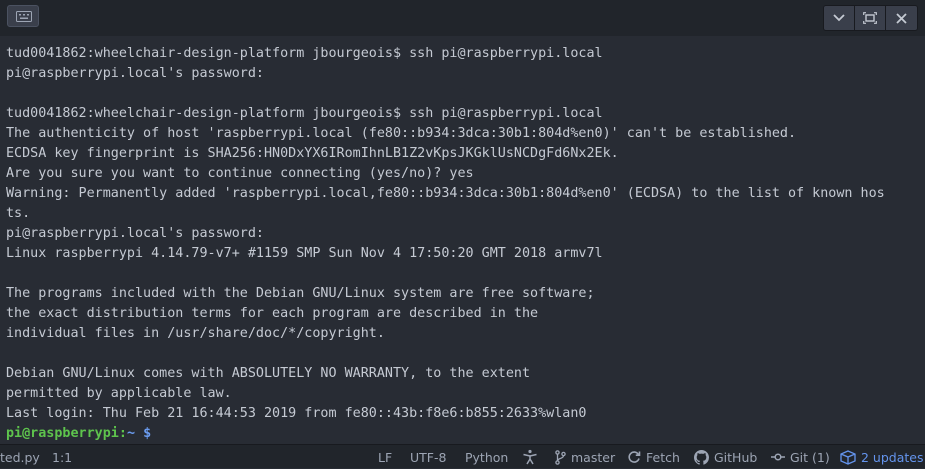  I want to click on github-label: GitHub, so click(736, 457).